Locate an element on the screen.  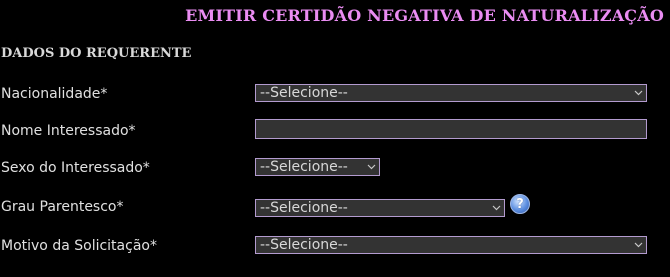
grau-parentesco-label: Grau Parentesco* is located at coordinates (62, 207).